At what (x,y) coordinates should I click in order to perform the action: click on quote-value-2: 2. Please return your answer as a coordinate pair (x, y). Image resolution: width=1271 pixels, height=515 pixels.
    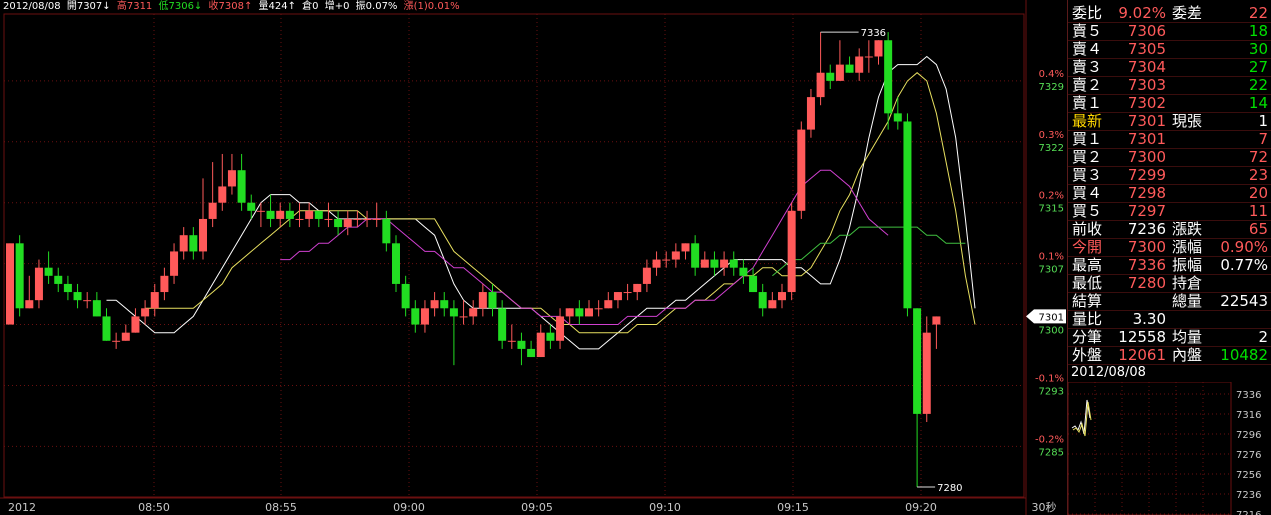
    Looking at the image, I should click on (1263, 337).